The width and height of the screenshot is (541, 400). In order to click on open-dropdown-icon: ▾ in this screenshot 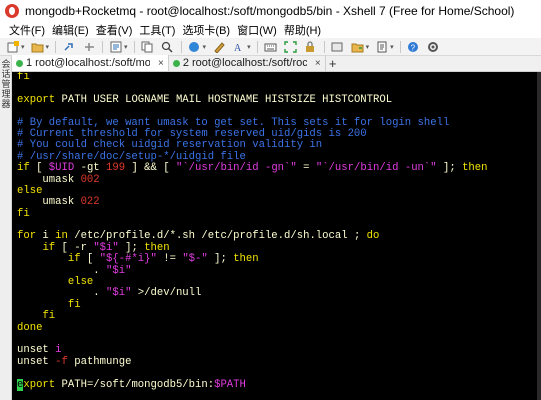, I will do `click(48, 47)`.